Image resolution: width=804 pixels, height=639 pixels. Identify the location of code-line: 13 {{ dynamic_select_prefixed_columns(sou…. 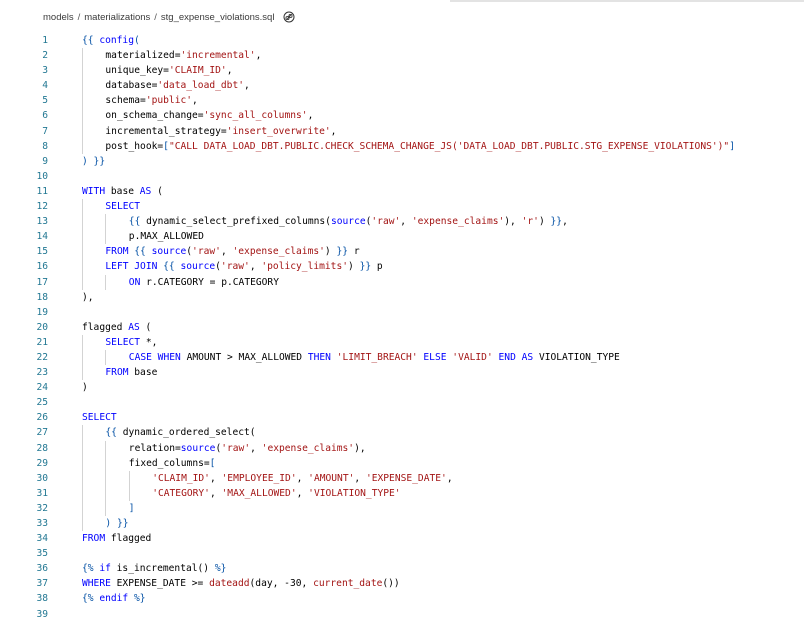
(402, 222).